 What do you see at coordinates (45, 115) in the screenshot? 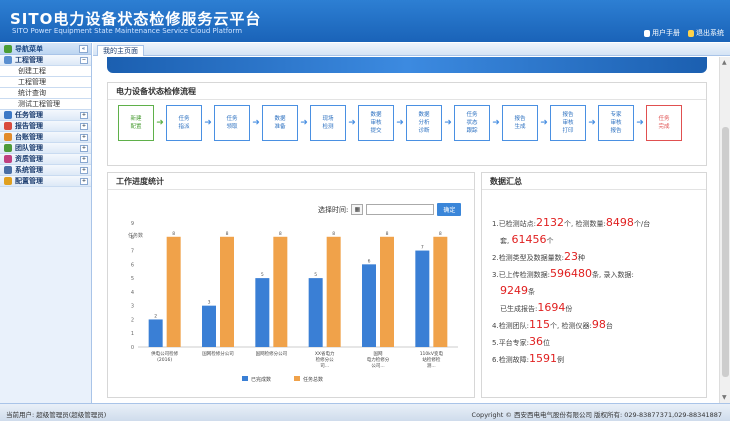
I see `sidebar-item-5: 任务管理 +` at bounding box center [45, 115].